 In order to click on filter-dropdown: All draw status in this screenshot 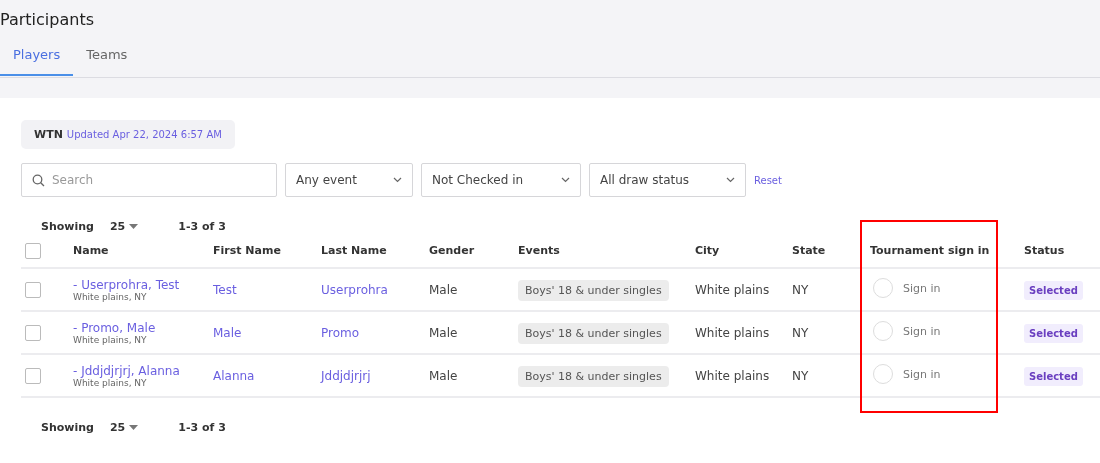, I will do `click(667, 180)`.